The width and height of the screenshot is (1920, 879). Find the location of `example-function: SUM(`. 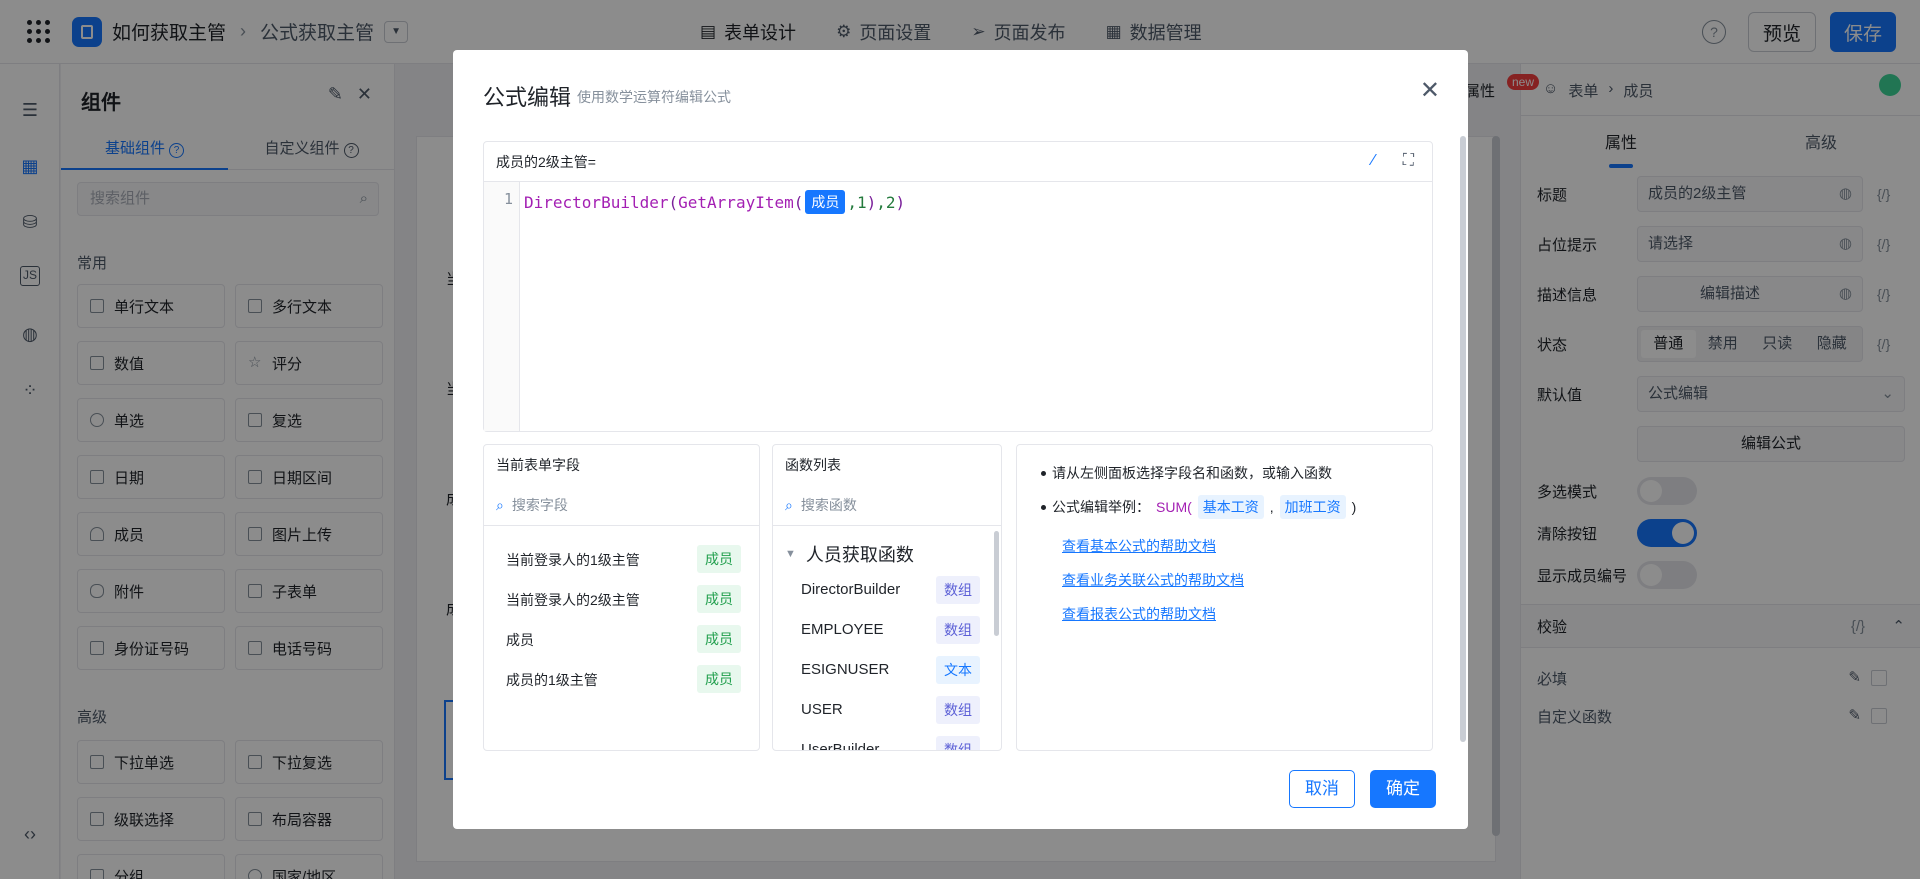

example-function: SUM( is located at coordinates (1174, 507).